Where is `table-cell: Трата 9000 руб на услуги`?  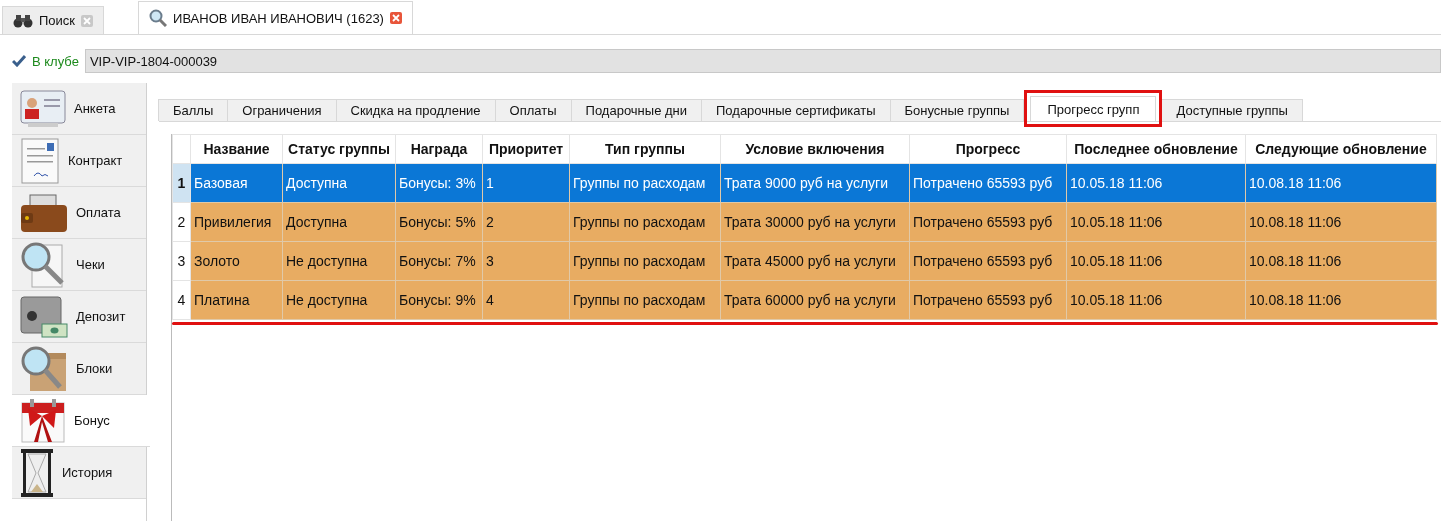
table-cell: Трата 9000 руб на услуги is located at coordinates (815, 183).